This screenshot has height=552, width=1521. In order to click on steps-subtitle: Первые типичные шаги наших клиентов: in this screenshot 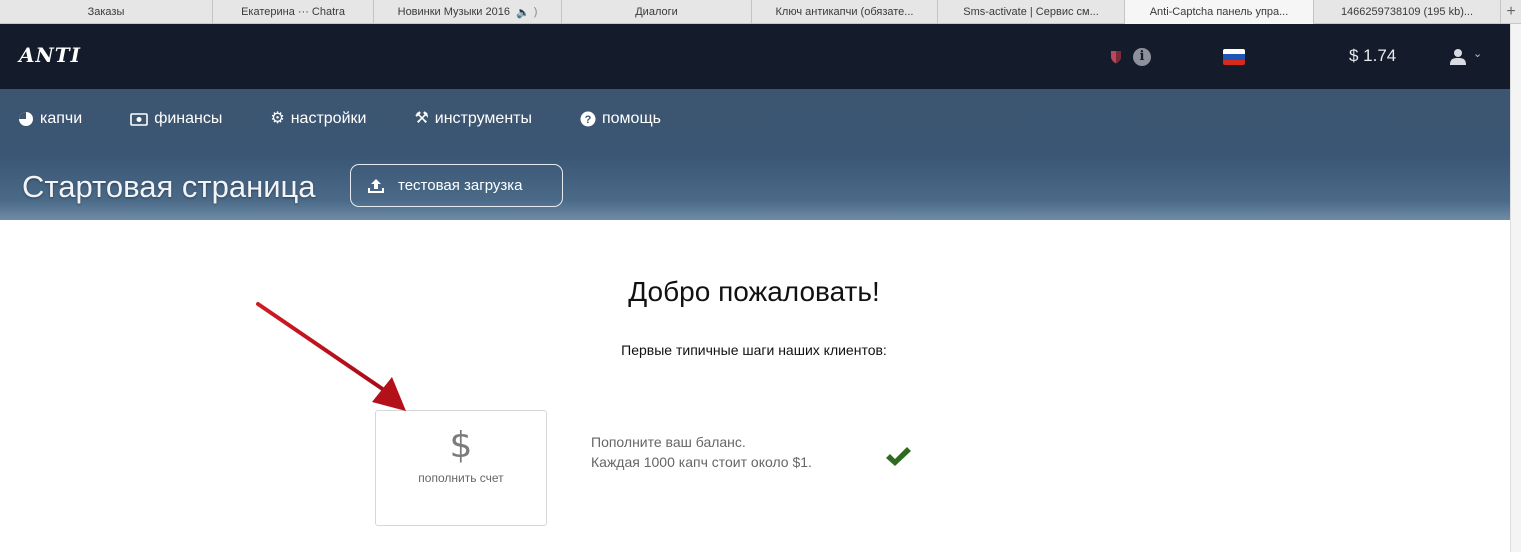, I will do `click(754, 350)`.